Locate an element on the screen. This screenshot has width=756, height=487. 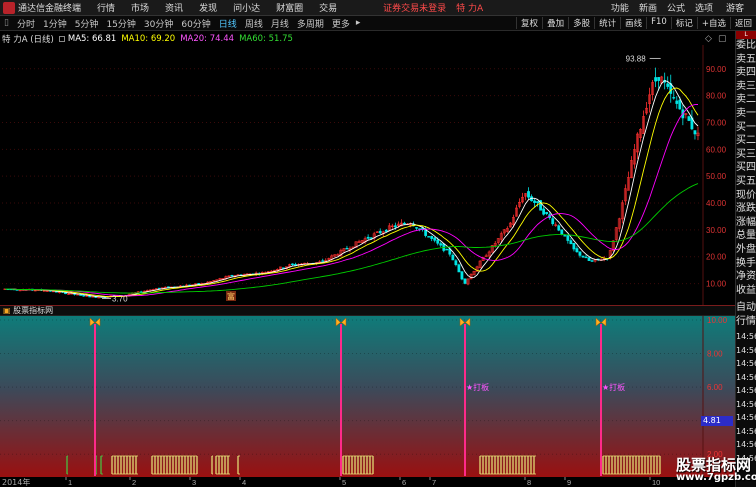
side-label: 涨跌 is located at coordinates (746, 209).